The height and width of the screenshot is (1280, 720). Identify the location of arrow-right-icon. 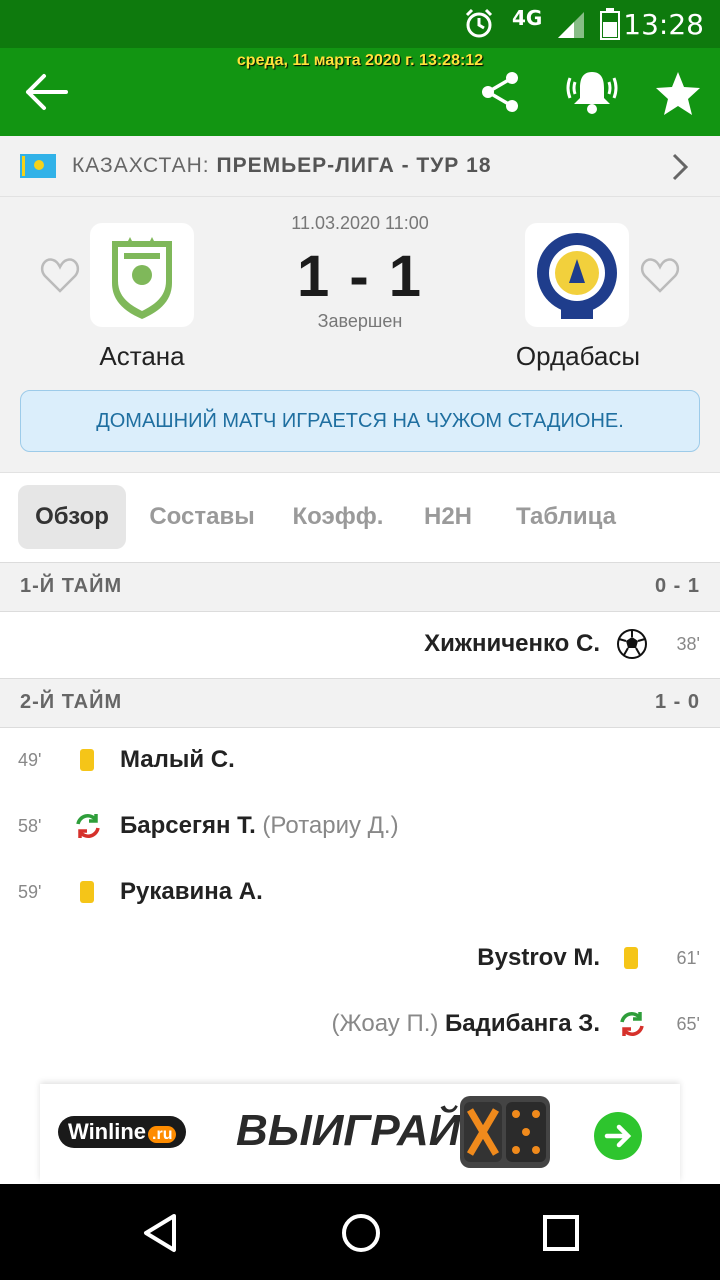
(618, 1136).